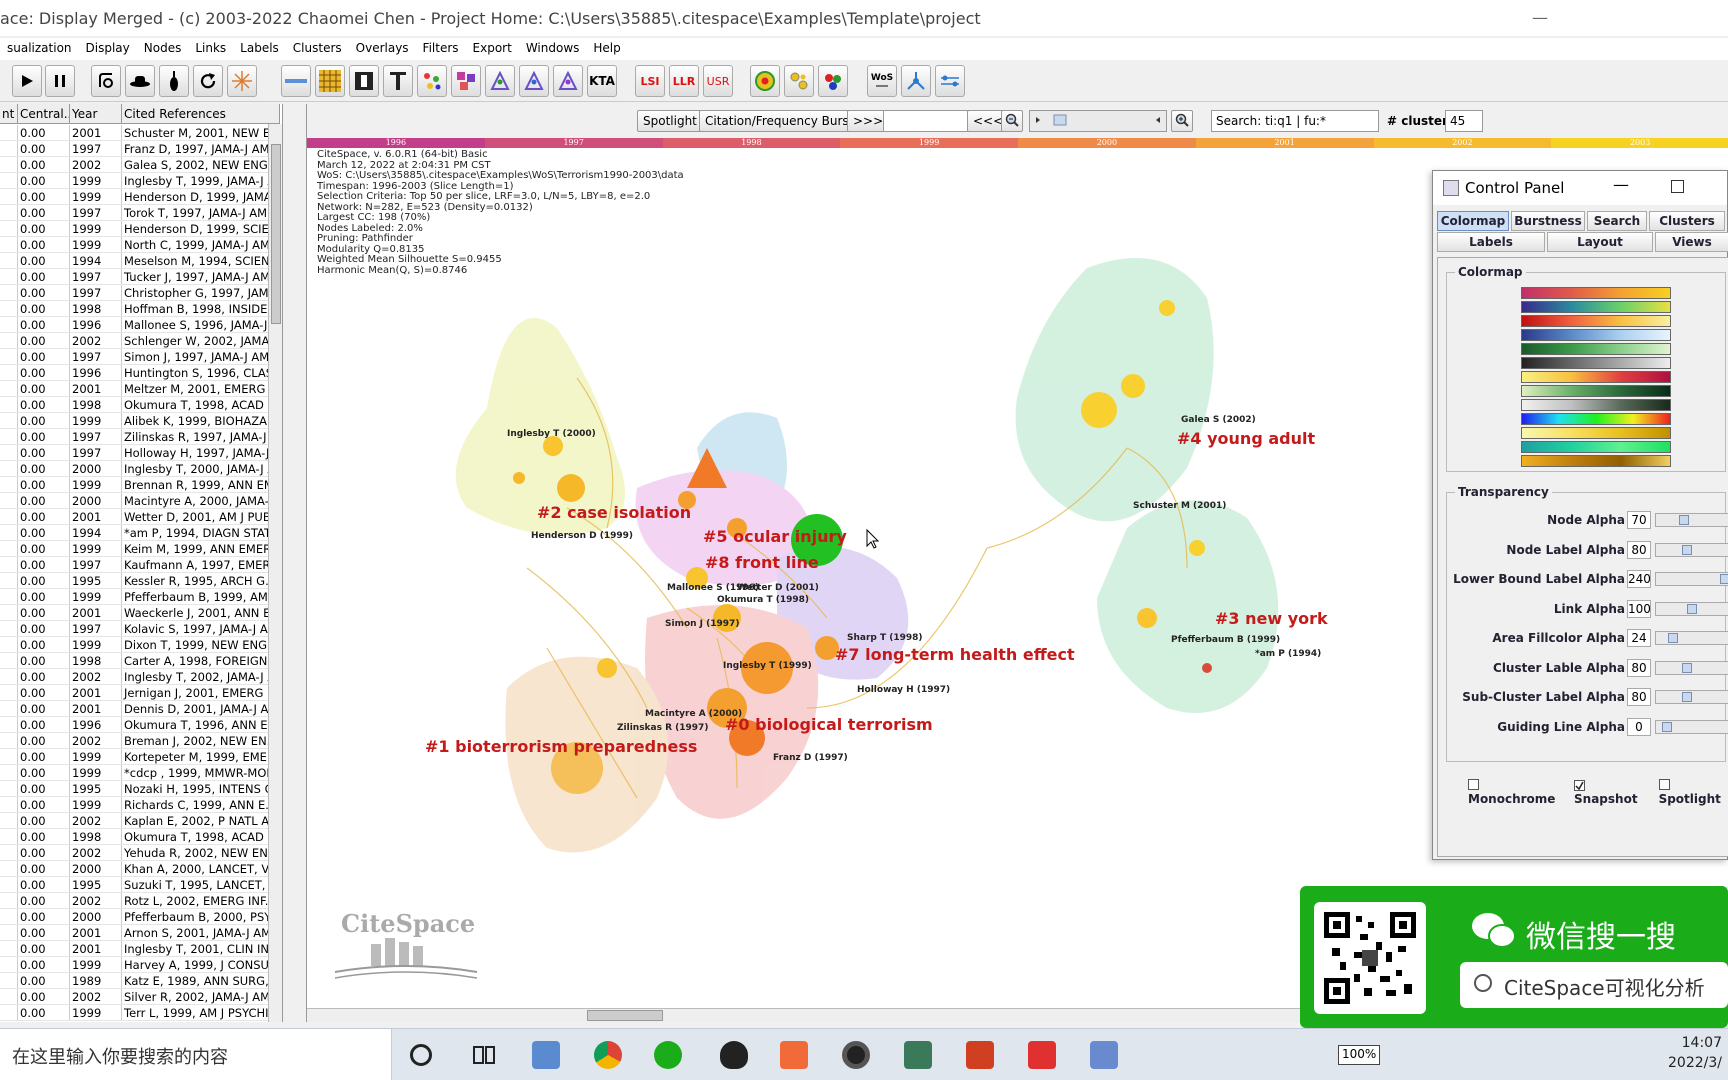  What do you see at coordinates (794, 1055) in the screenshot?
I see `app-icon` at bounding box center [794, 1055].